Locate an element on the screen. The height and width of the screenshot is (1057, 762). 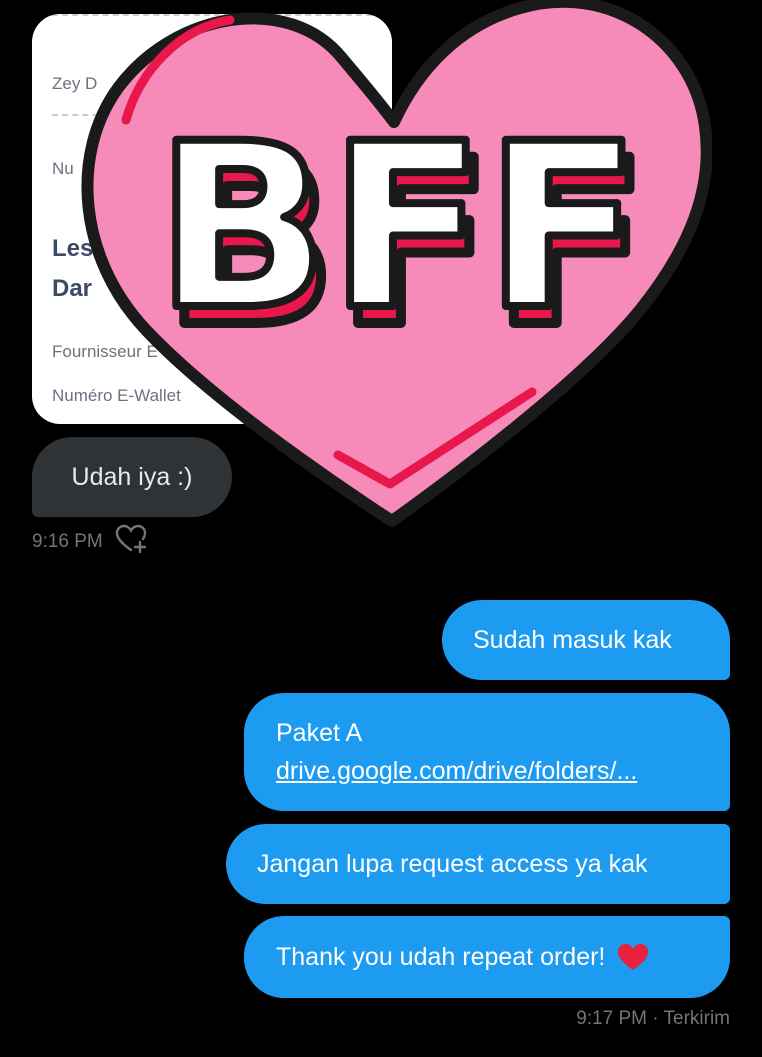
outgoing-message-text: Paket A is located at coordinates (319, 733).